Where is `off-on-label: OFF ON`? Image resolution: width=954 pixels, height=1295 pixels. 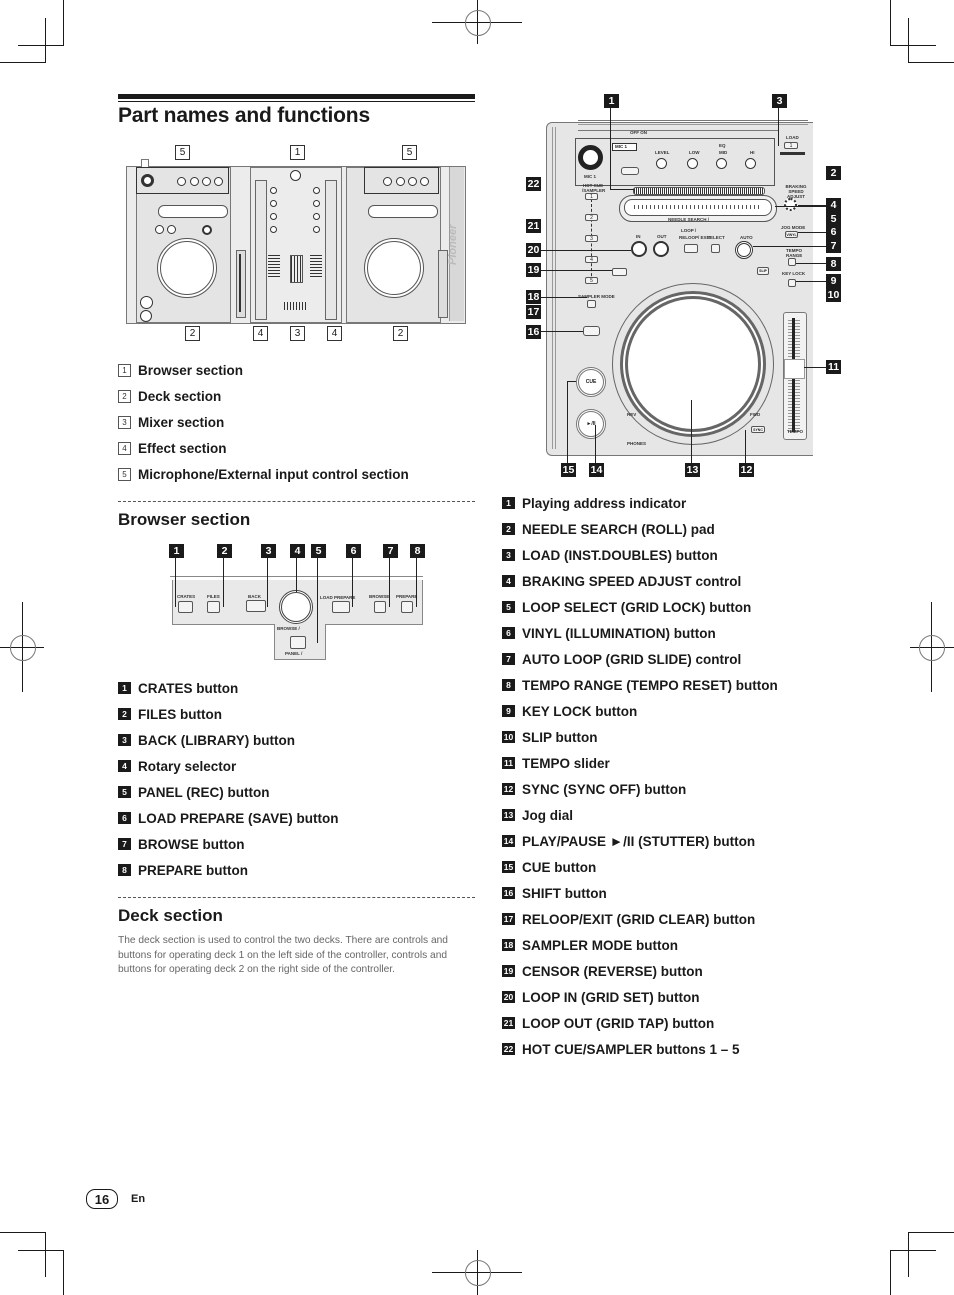
off-on-label: OFF ON is located at coordinates (638, 132).